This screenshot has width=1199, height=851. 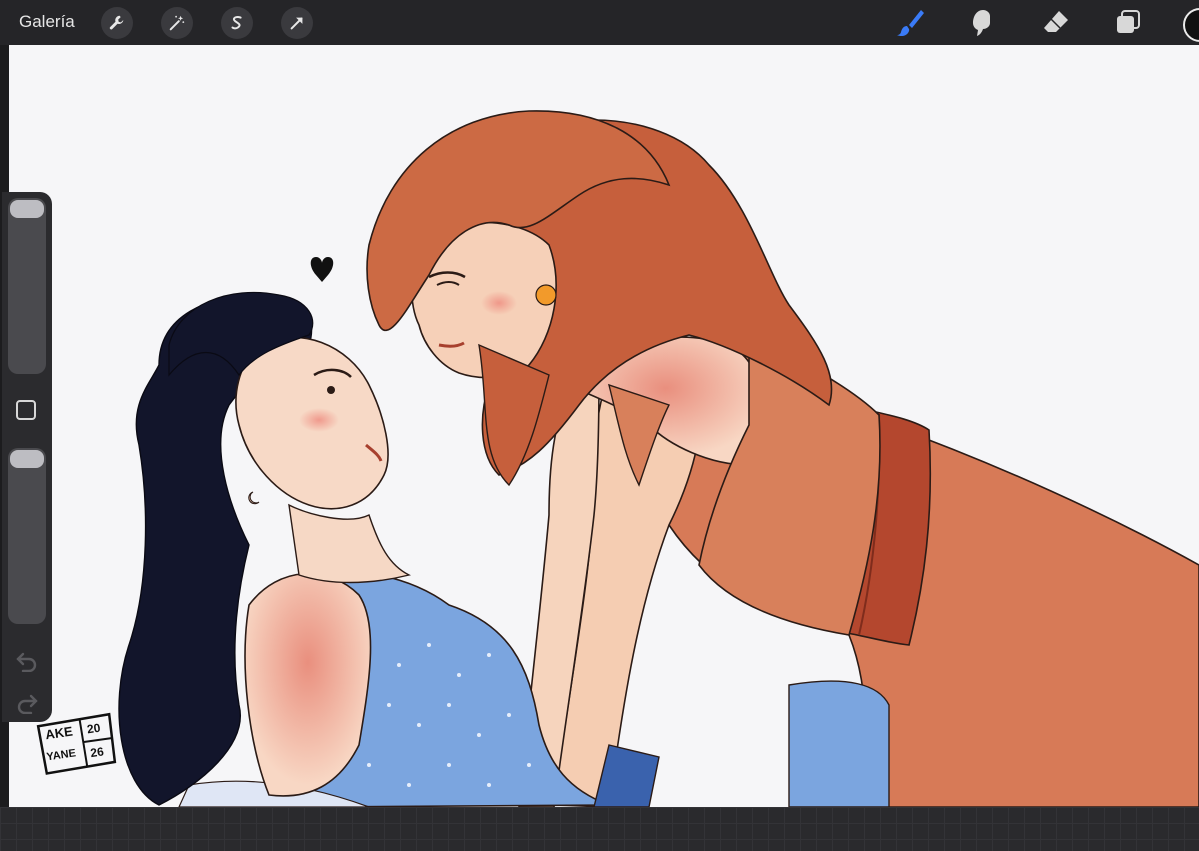 I want to click on selection-icon, so click(x=236, y=23).